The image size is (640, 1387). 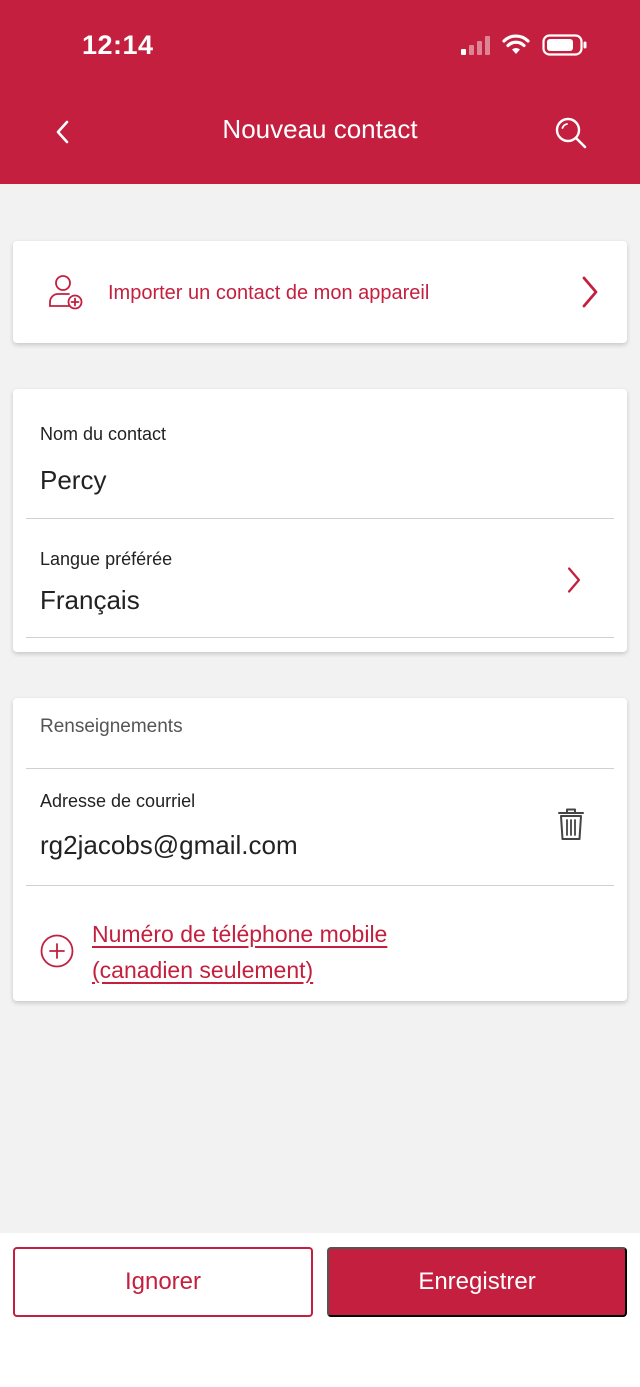 I want to click on trash-icon, so click(x=571, y=824).